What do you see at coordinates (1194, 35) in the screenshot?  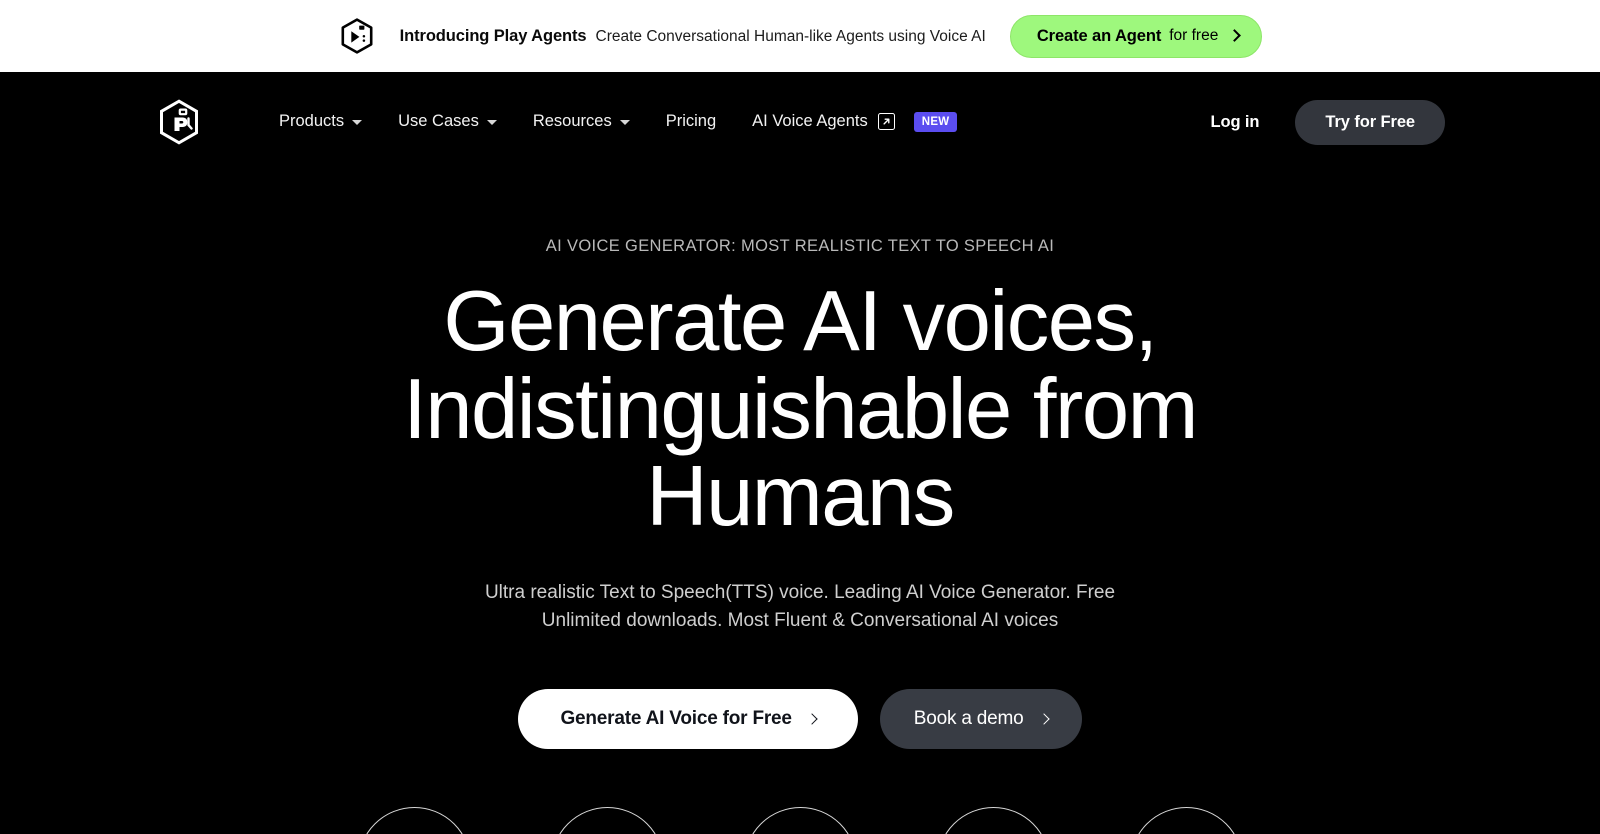 I see `create-an-agent-sublabel: for free` at bounding box center [1194, 35].